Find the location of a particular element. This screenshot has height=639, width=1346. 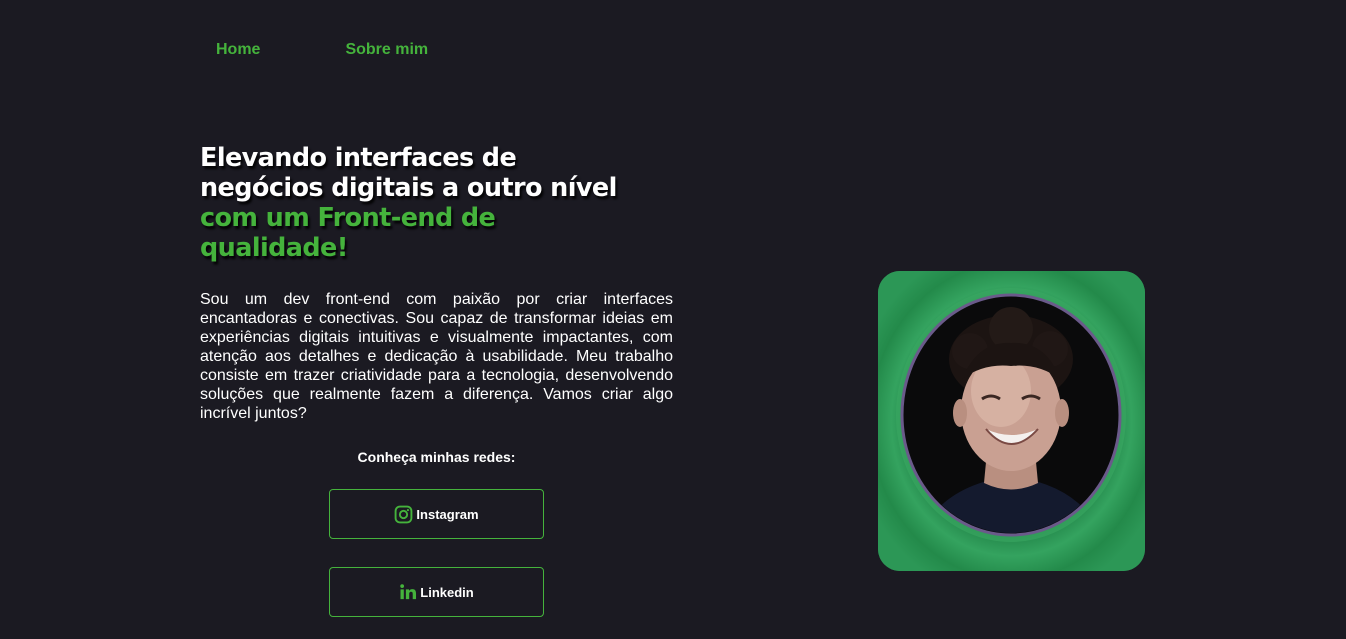

instagram-button: Instagram is located at coordinates (436, 514).